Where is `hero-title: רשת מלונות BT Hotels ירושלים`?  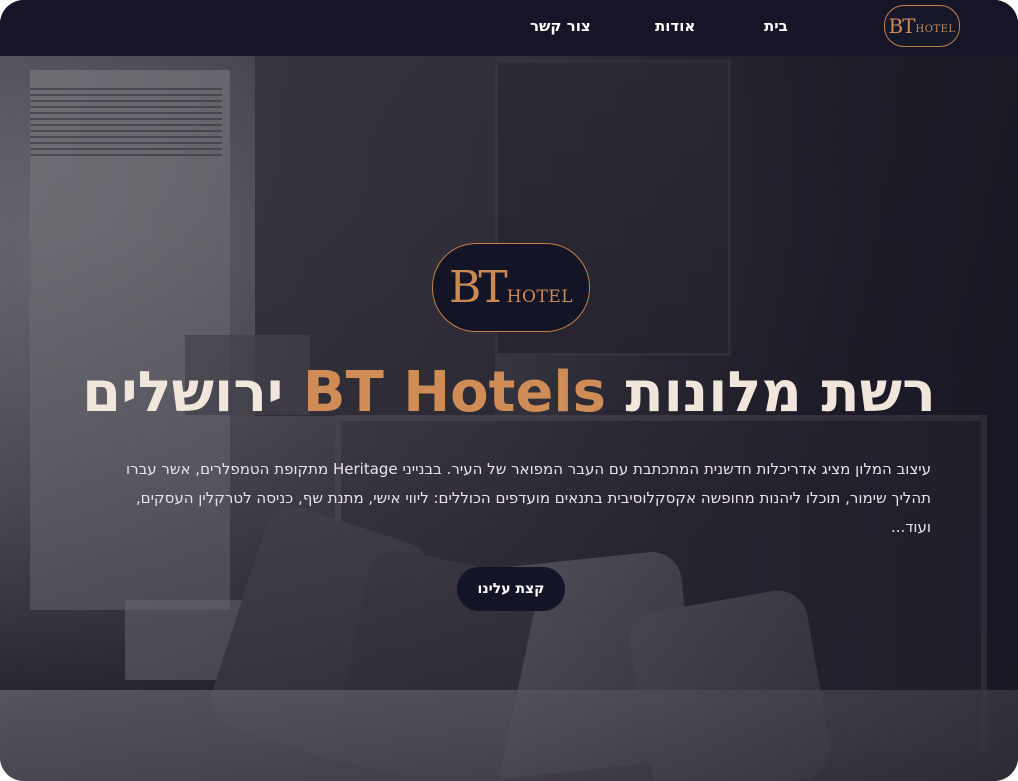 hero-title: רשת מלונות BT Hotels ירושלים is located at coordinates (509, 392).